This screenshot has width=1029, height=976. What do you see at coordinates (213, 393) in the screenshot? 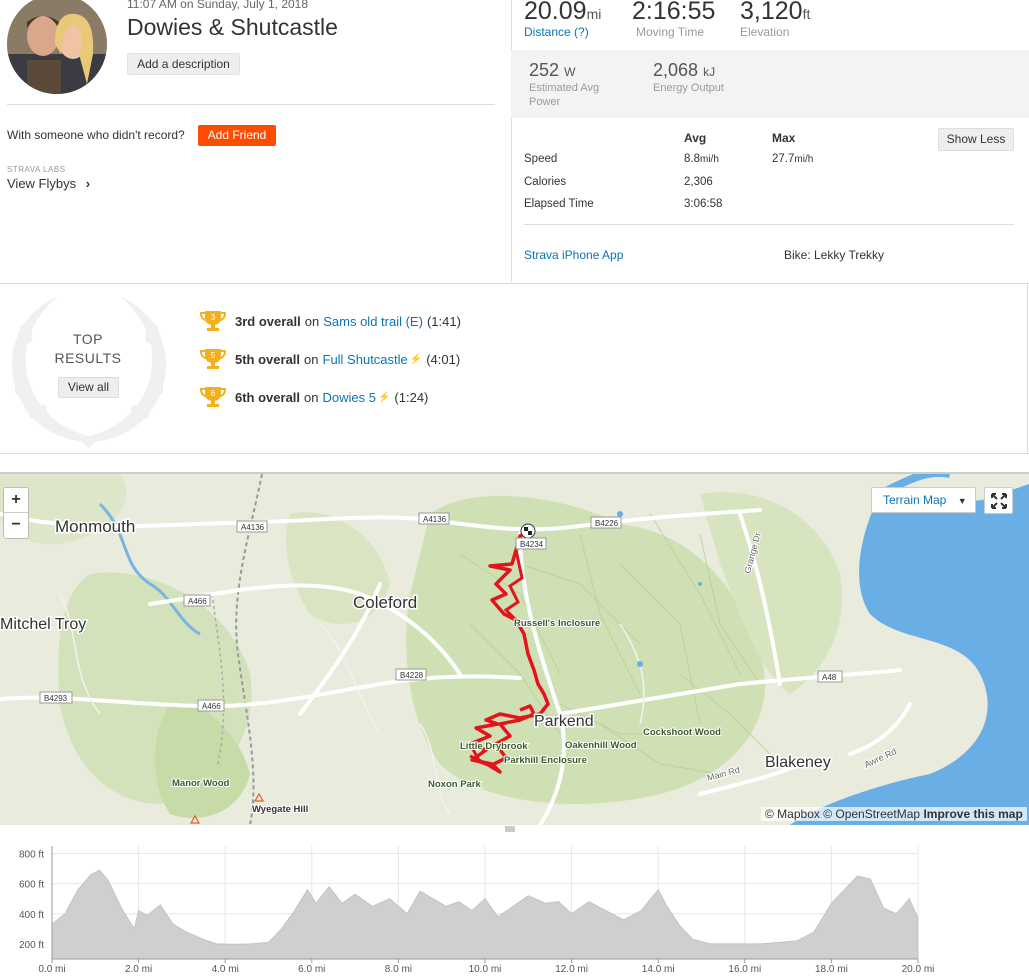
I see `svg-text: 6` at bounding box center [213, 393].